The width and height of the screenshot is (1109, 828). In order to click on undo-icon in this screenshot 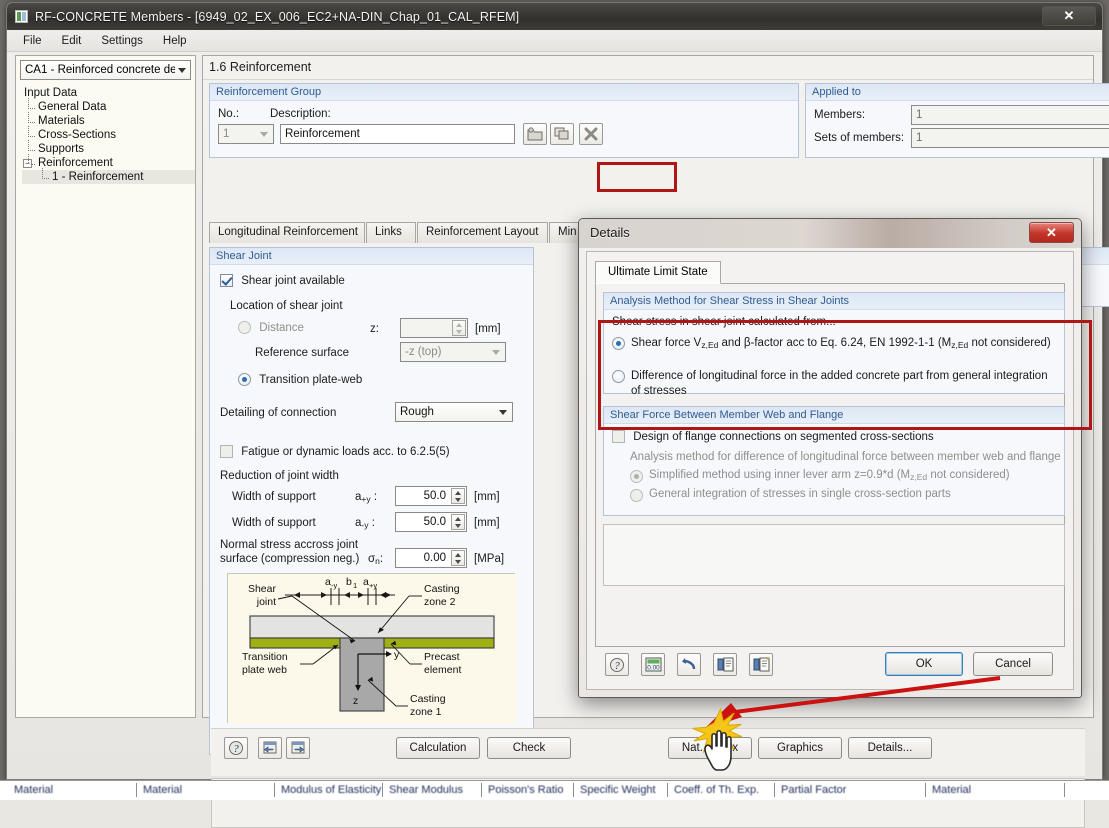, I will do `click(689, 664)`.